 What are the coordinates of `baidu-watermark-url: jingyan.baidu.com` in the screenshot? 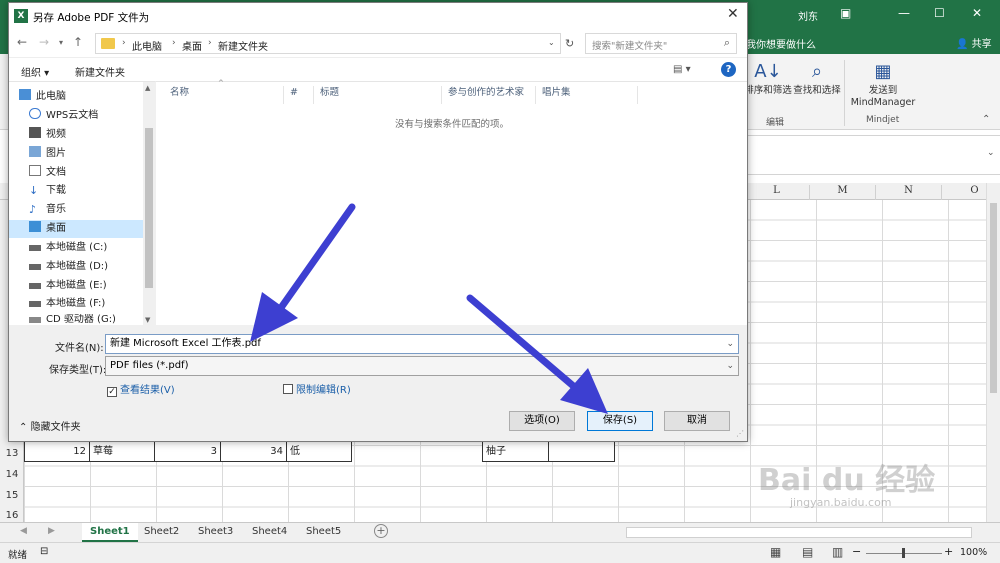 It's located at (841, 502).